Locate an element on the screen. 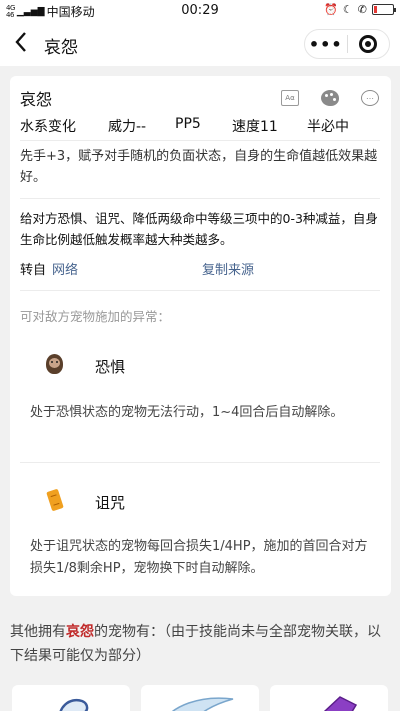 The width and height of the screenshot is (400, 711). fear-icon is located at coordinates (55, 364).